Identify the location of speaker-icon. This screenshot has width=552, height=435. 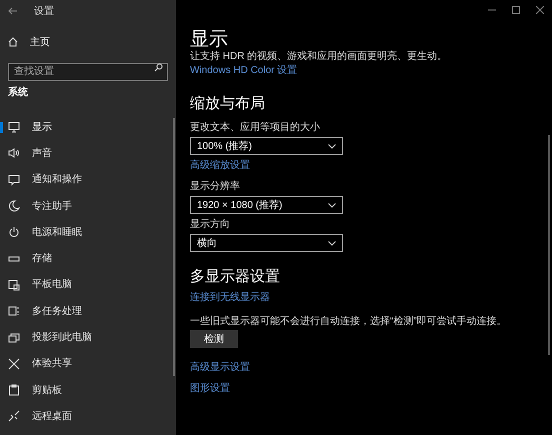
(14, 153).